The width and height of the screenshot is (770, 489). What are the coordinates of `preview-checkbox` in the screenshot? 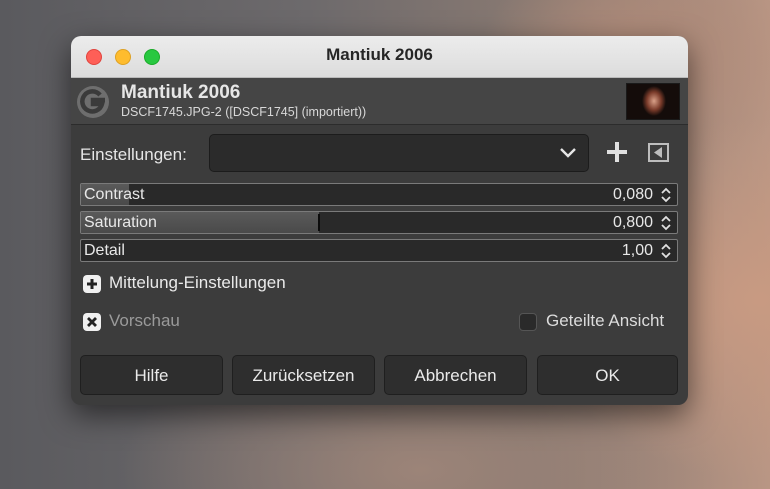 It's located at (92, 322).